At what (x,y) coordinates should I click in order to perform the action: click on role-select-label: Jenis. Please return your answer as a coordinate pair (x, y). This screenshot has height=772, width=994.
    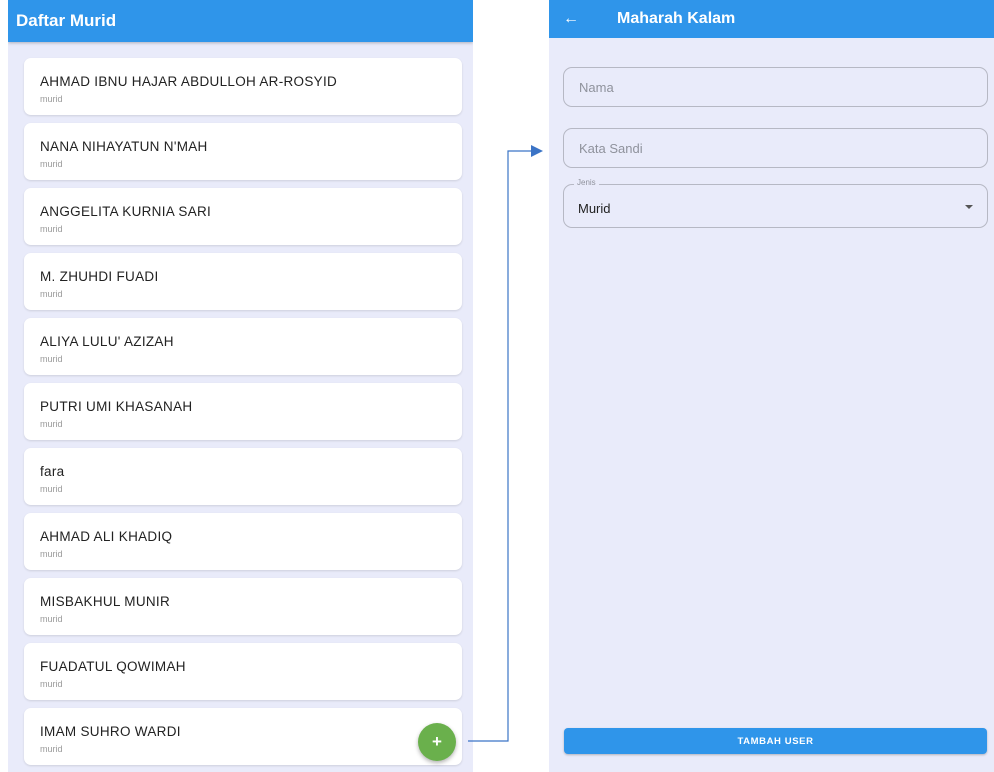
    Looking at the image, I should click on (586, 182).